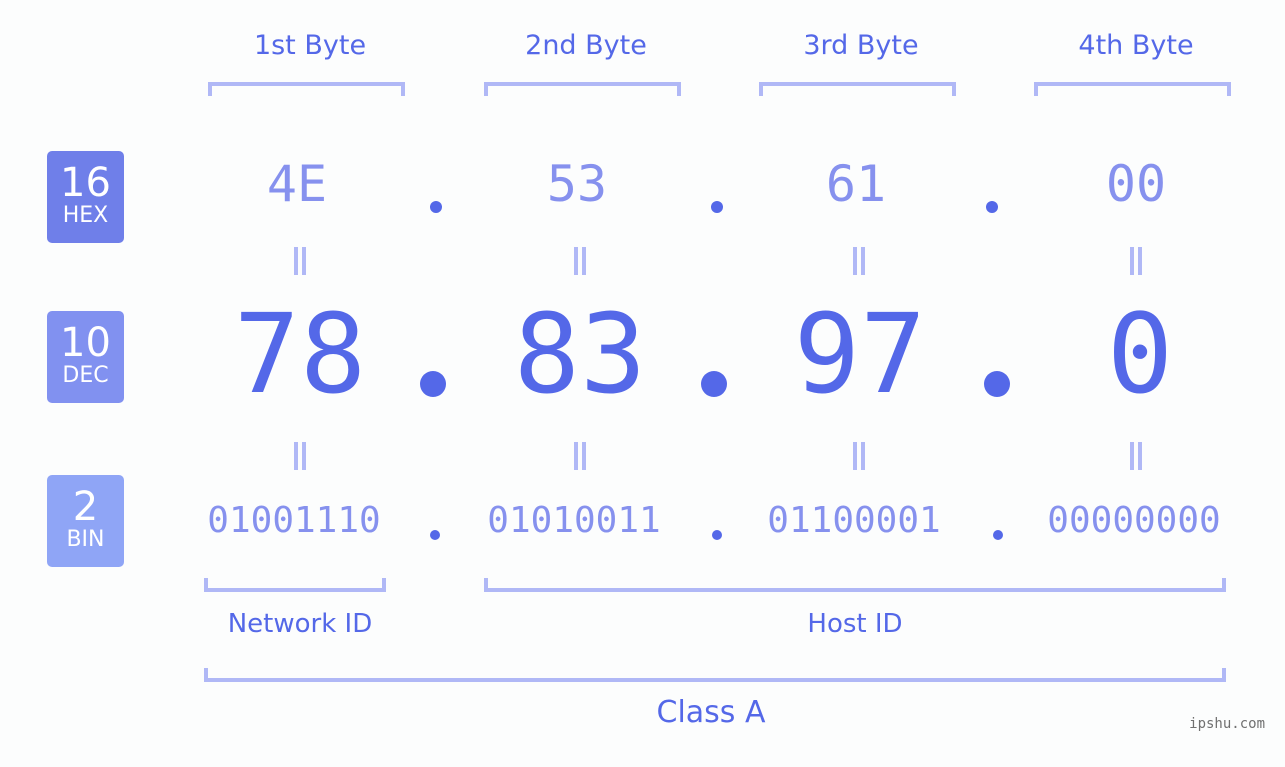  I want to click on byte-label-1: 1st Byte, so click(310, 45).